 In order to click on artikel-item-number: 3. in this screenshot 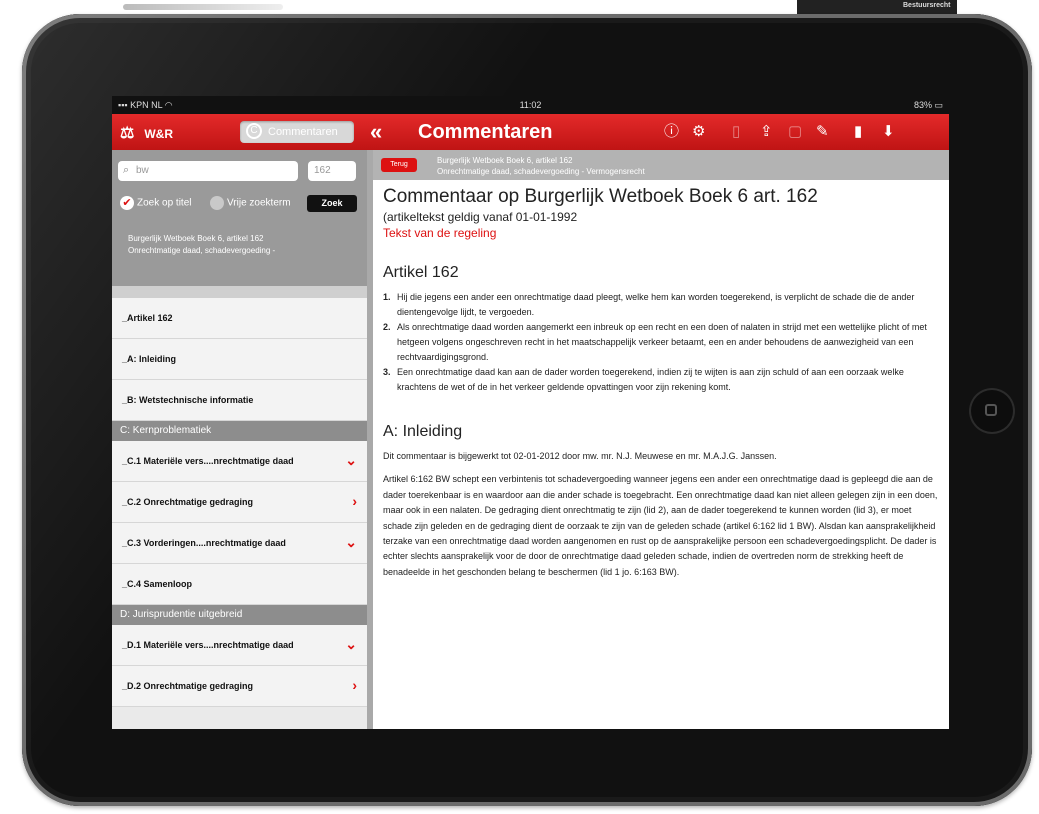, I will do `click(387, 372)`.